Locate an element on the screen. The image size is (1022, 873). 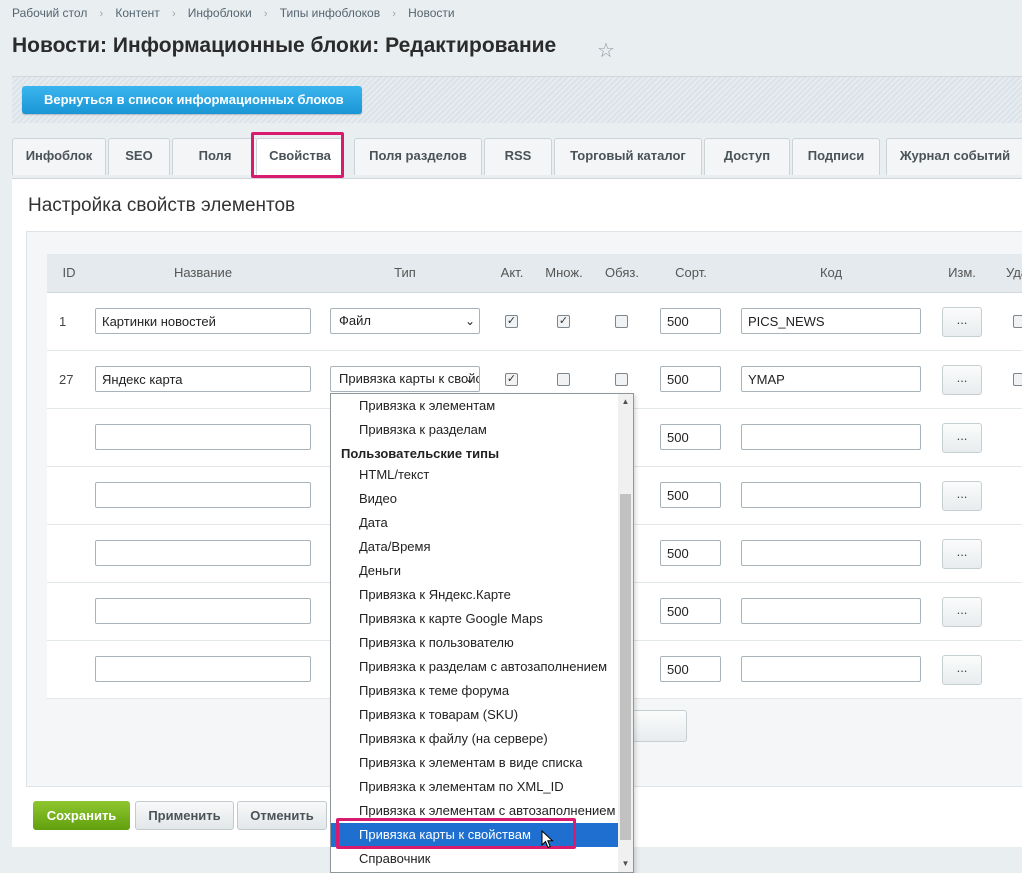
tab-event-log: Журнал событий is located at coordinates (954, 156).